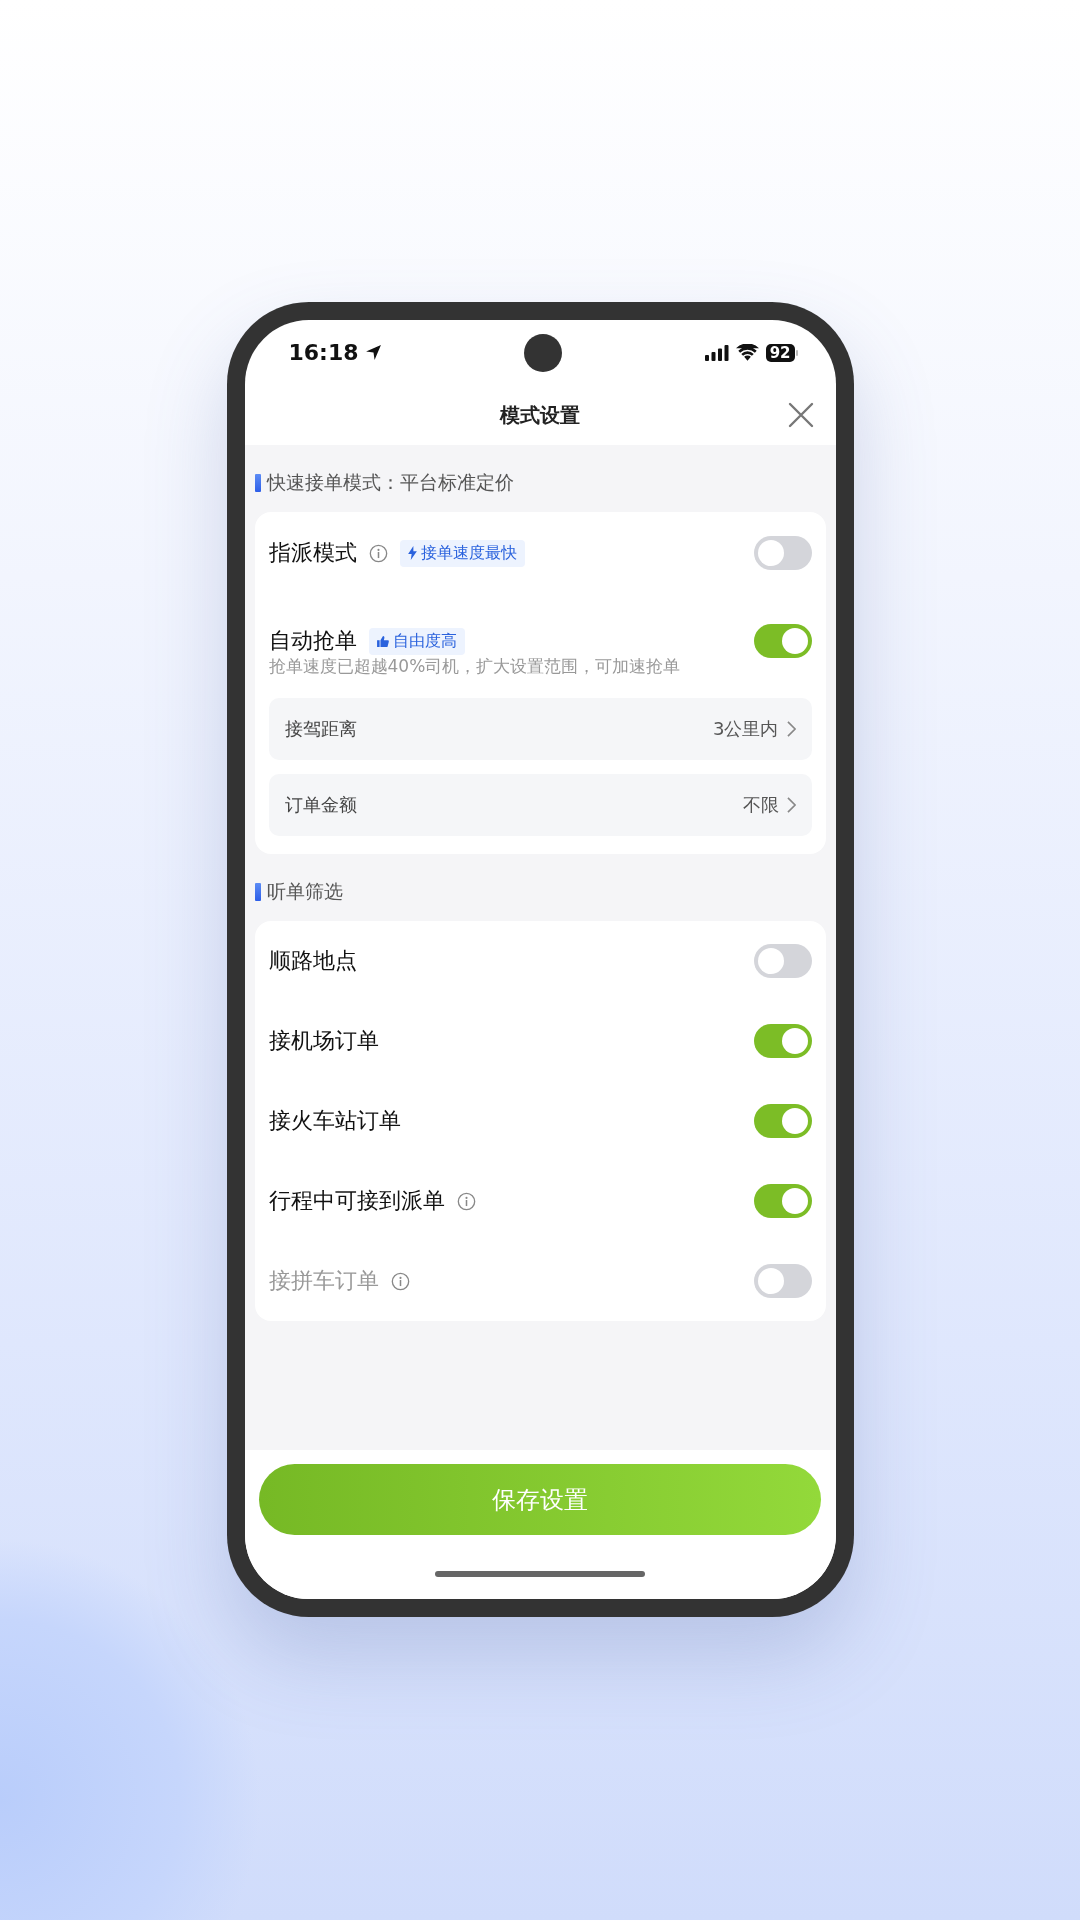 This screenshot has width=1080, height=1920. What do you see at coordinates (412, 553) in the screenshot?
I see `lightning-icon` at bounding box center [412, 553].